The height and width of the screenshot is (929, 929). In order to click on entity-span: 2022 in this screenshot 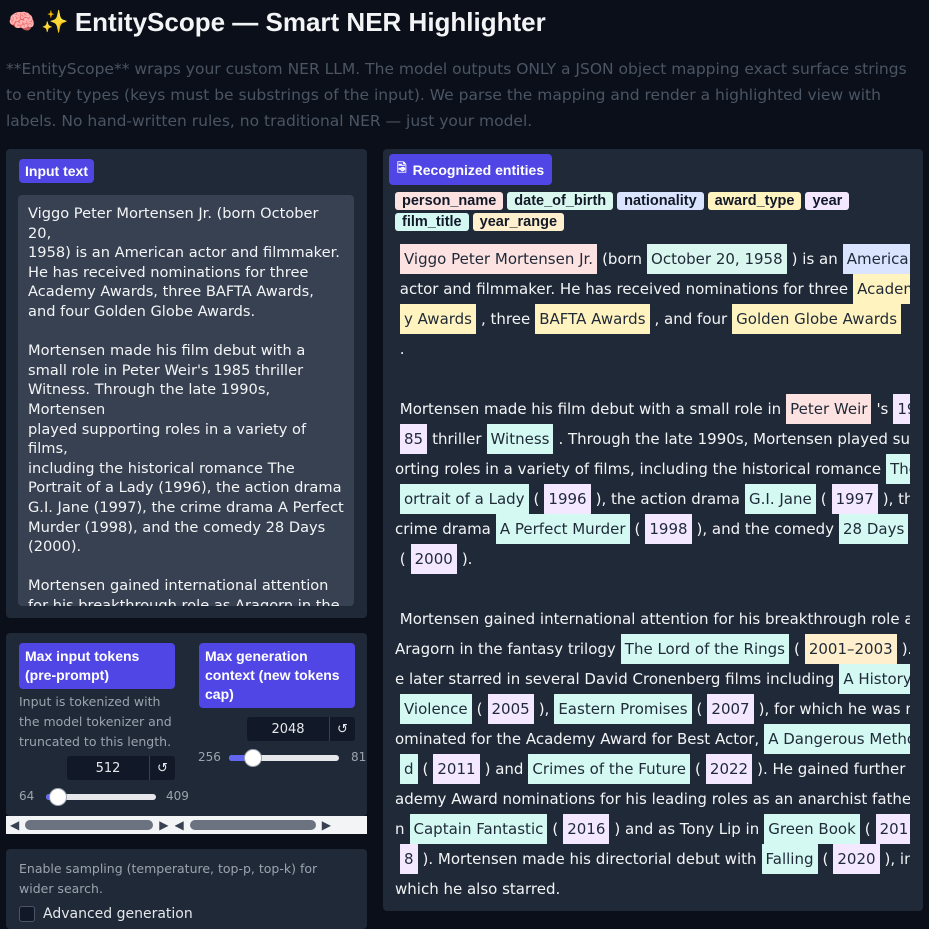, I will do `click(729, 769)`.